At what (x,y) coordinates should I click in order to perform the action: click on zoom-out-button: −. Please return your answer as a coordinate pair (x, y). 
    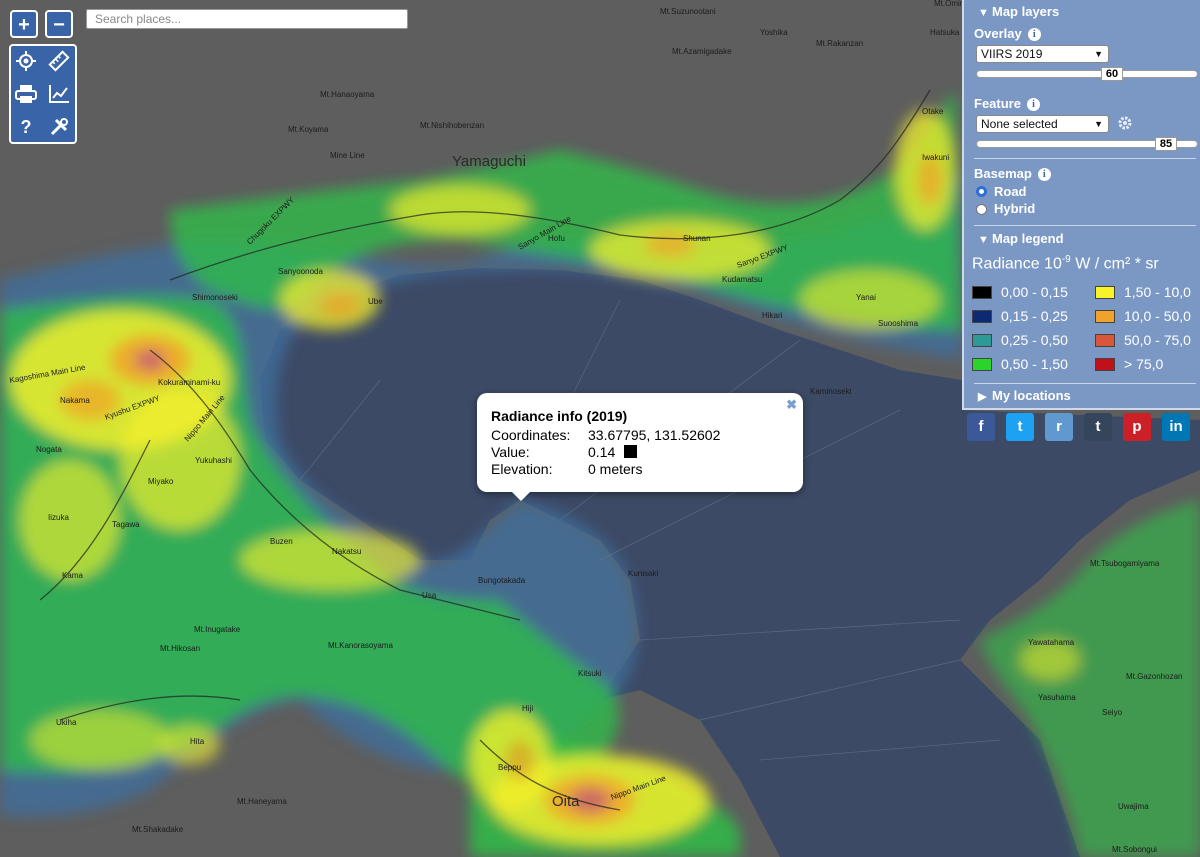
    Looking at the image, I should click on (59, 24).